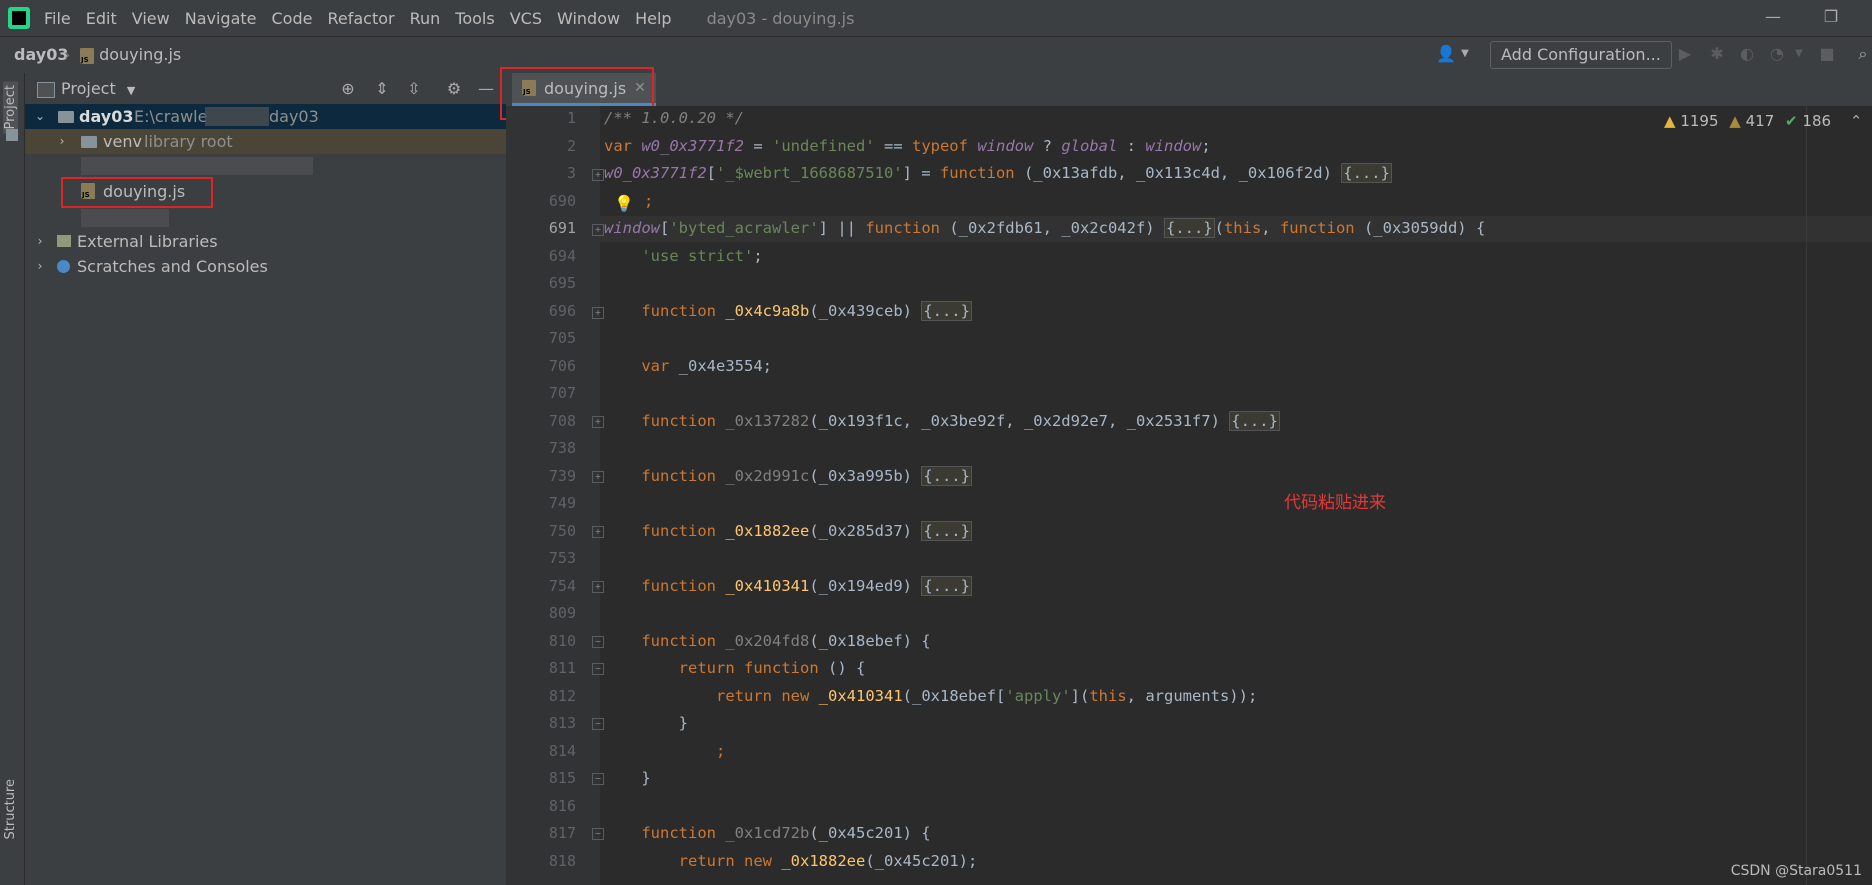 The width and height of the screenshot is (1872, 885). Describe the element at coordinates (101, 18) in the screenshot. I see `menu-edit: Edit` at that location.